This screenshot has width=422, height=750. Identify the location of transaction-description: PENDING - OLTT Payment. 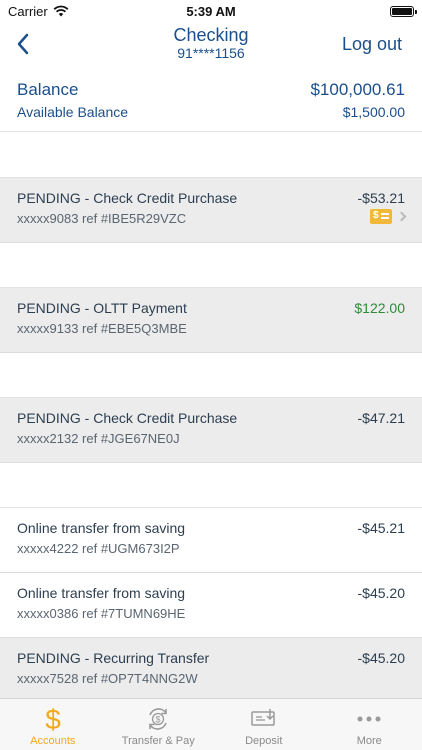
(102, 308).